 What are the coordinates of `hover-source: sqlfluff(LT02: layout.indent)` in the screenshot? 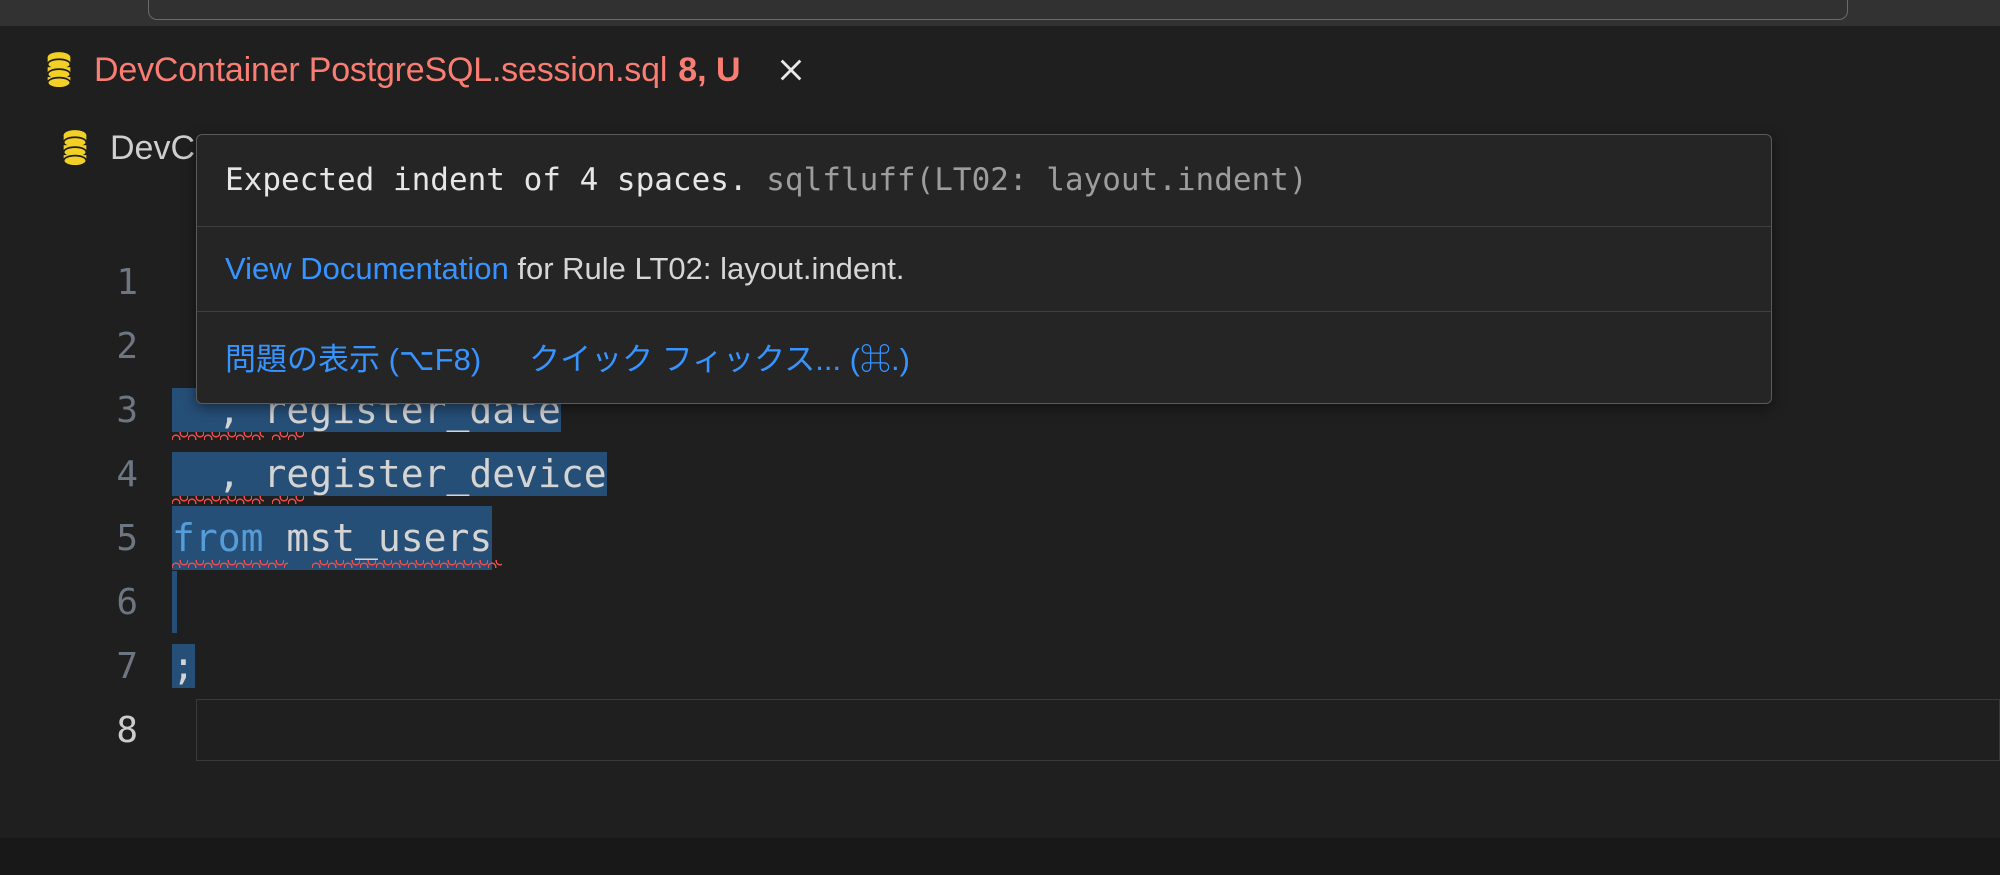 It's located at (1037, 180).